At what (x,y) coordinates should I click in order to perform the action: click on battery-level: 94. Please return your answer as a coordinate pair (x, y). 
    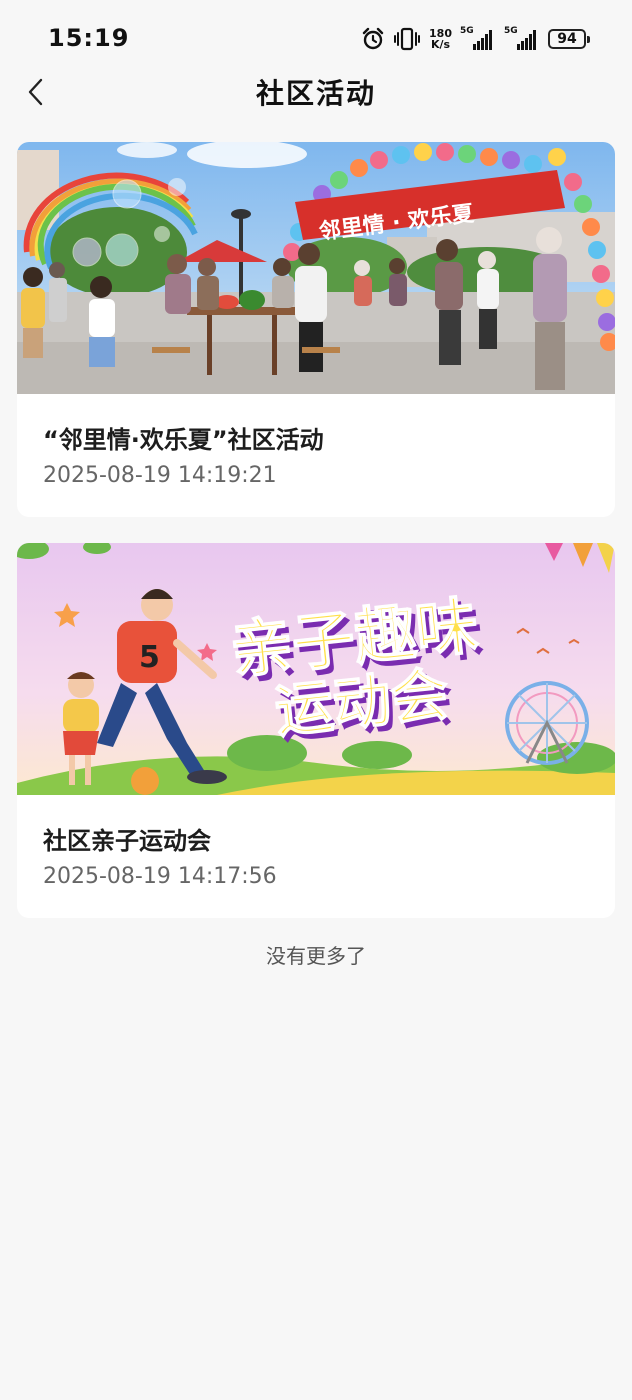
    Looking at the image, I should click on (567, 39).